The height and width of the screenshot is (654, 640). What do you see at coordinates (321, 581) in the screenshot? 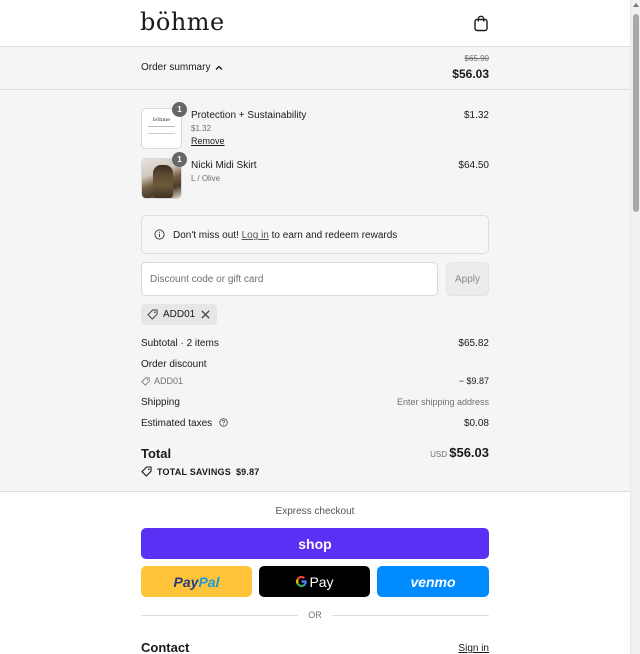
I see `google-pay-label: Pay` at bounding box center [321, 581].